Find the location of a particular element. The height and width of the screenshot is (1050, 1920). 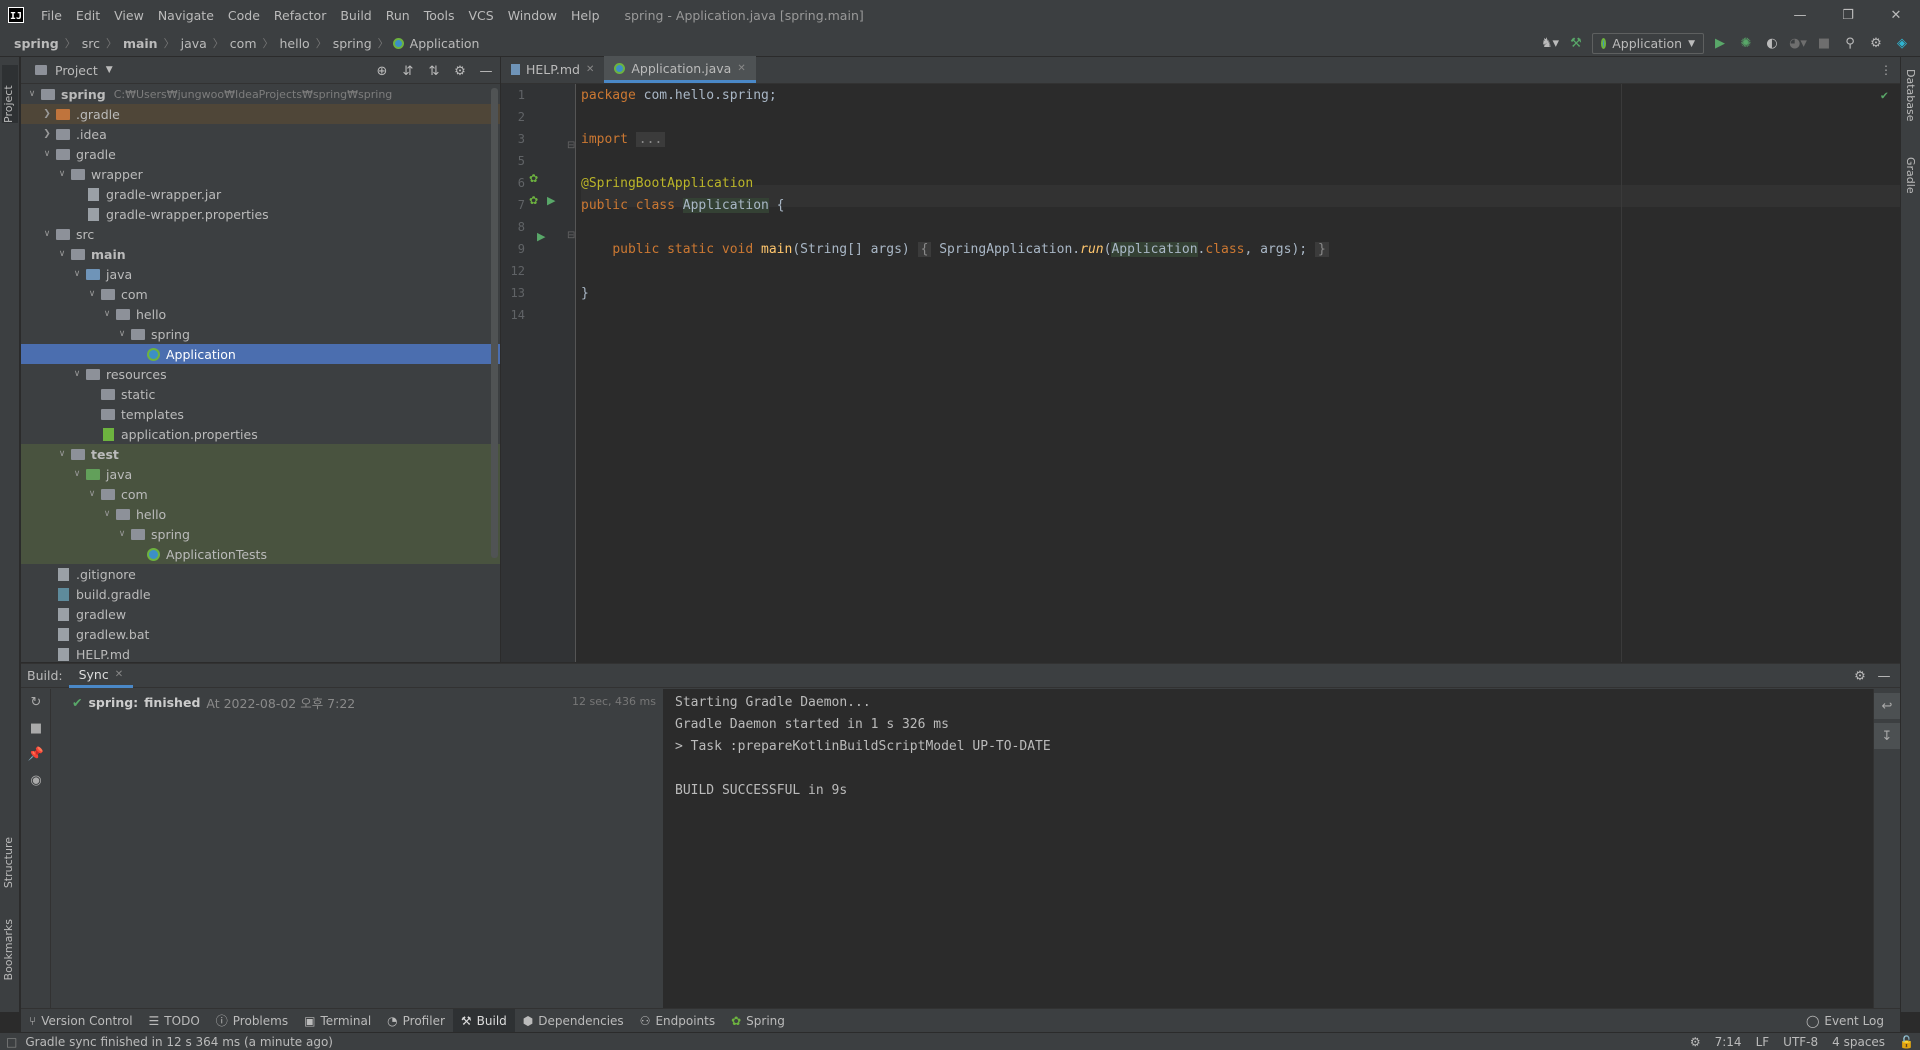

caret-position: 7:14 is located at coordinates (1728, 1042).